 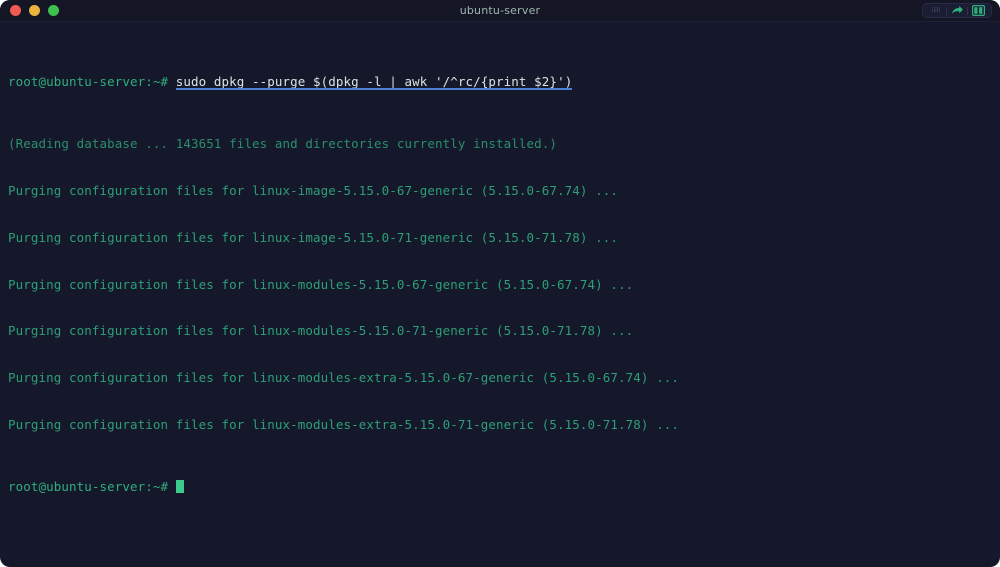 I want to click on window-titlebar: ubuntu-server iiiil, so click(x=500, y=11).